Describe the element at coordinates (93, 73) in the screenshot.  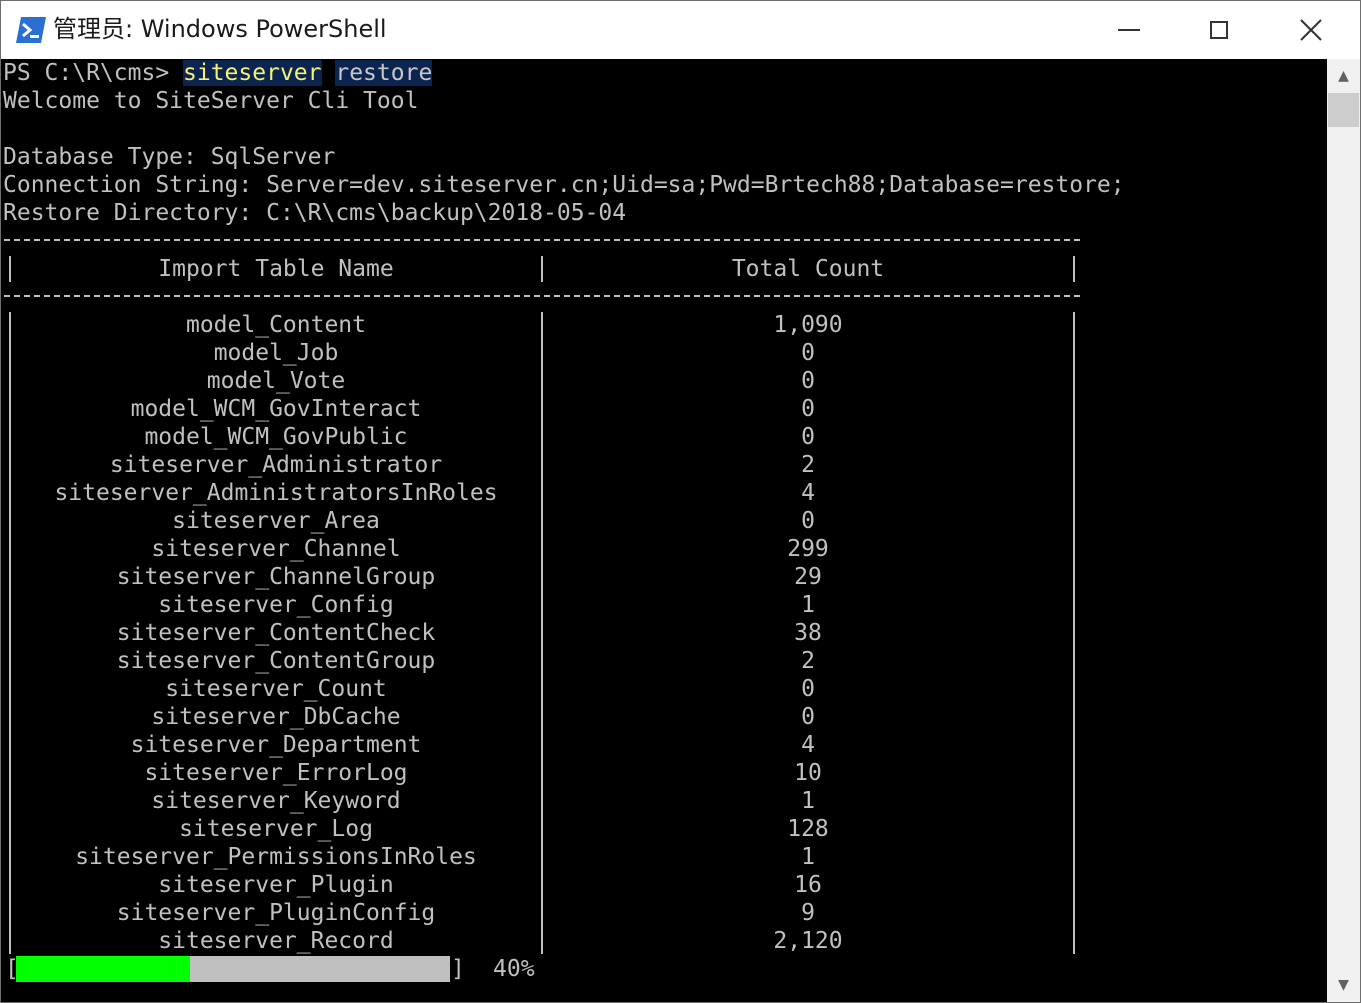
I see `prompt: PS C:\R\cms>` at that location.